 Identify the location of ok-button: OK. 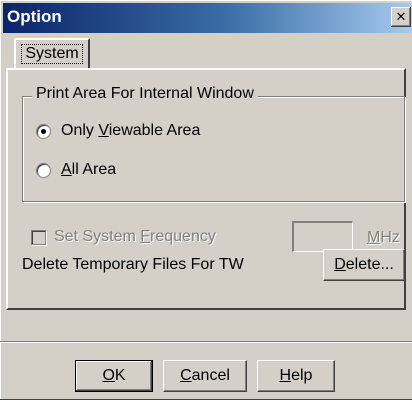
(114, 376).